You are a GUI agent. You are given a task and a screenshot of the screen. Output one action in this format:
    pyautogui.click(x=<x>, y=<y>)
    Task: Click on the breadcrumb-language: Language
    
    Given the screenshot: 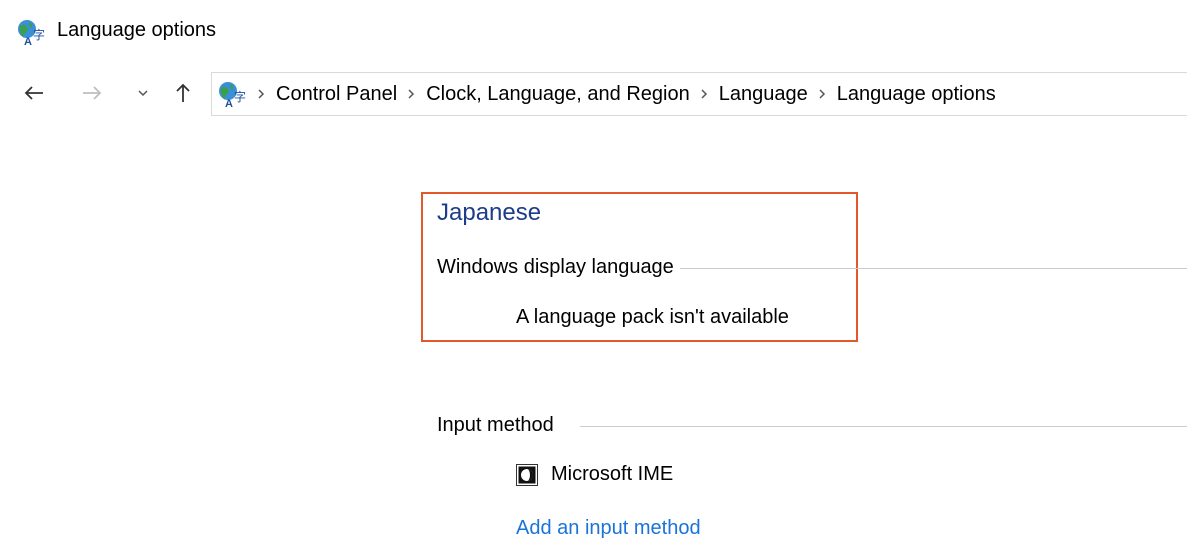 What is the action you would take?
    pyautogui.click(x=763, y=94)
    